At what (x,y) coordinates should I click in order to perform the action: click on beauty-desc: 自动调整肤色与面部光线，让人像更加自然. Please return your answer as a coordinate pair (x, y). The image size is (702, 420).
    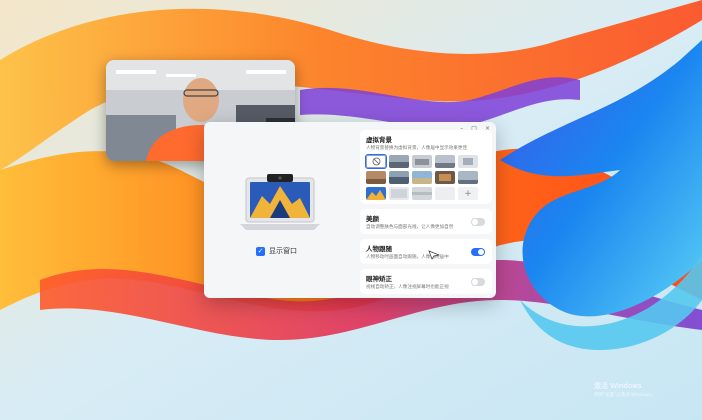
    Looking at the image, I should click on (410, 227).